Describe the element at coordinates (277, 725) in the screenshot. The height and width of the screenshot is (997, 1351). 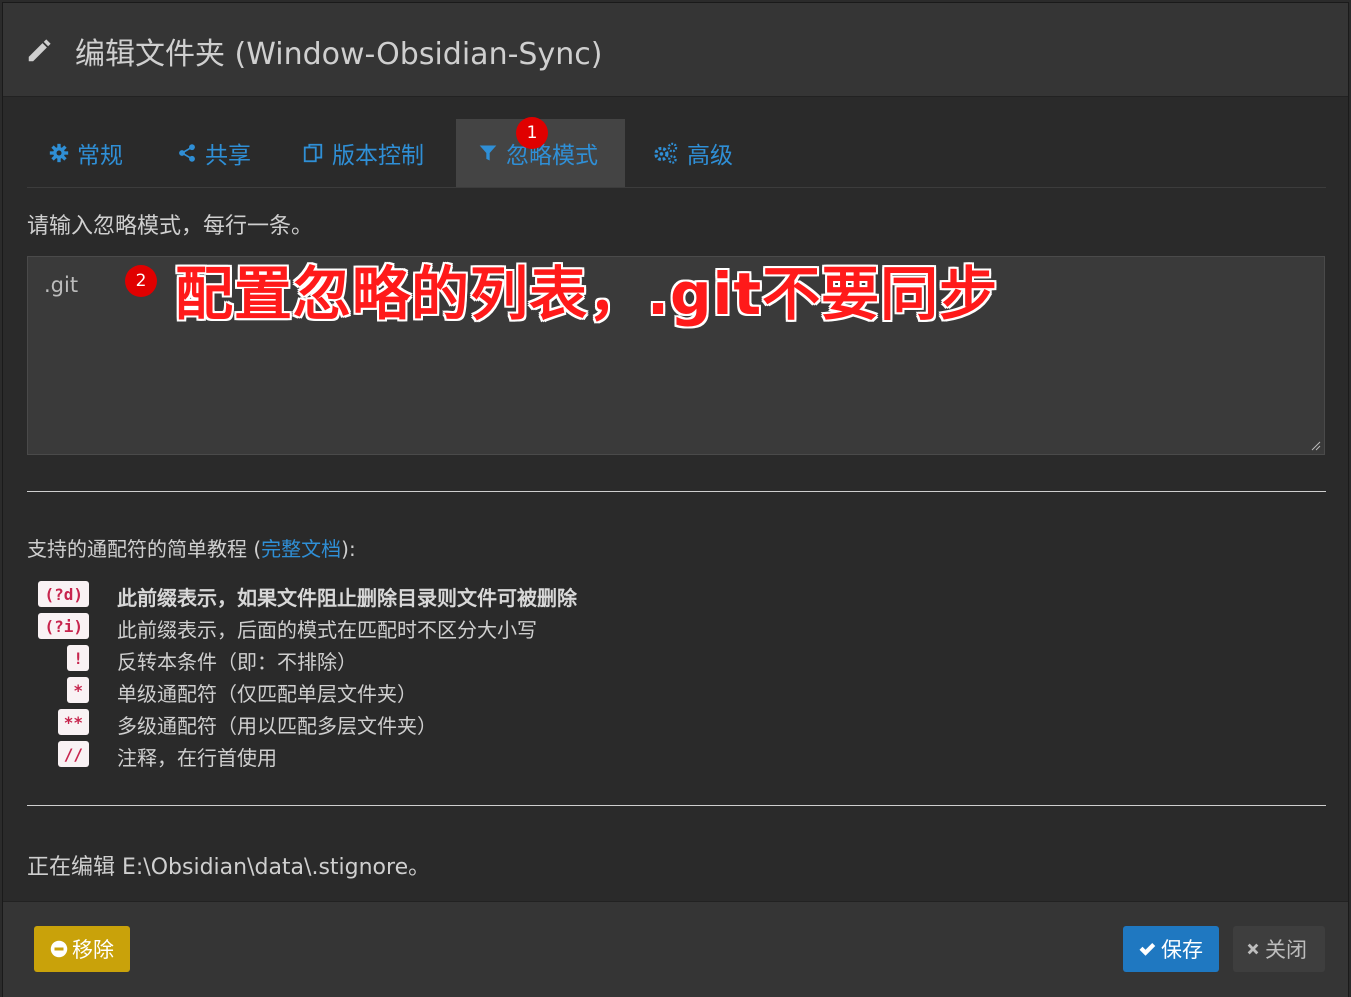
I see `wildcard-desc: 多级通配符（用以匹配多层文件夹）` at that location.